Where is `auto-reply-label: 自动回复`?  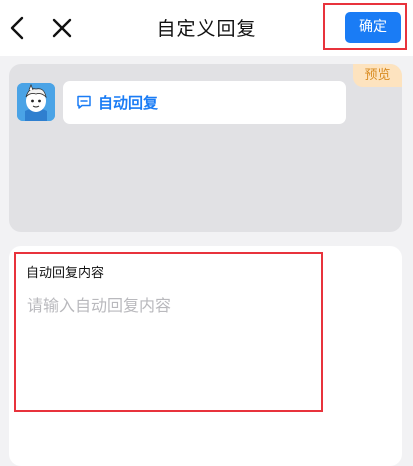
auto-reply-label: 自动回复 is located at coordinates (128, 103).